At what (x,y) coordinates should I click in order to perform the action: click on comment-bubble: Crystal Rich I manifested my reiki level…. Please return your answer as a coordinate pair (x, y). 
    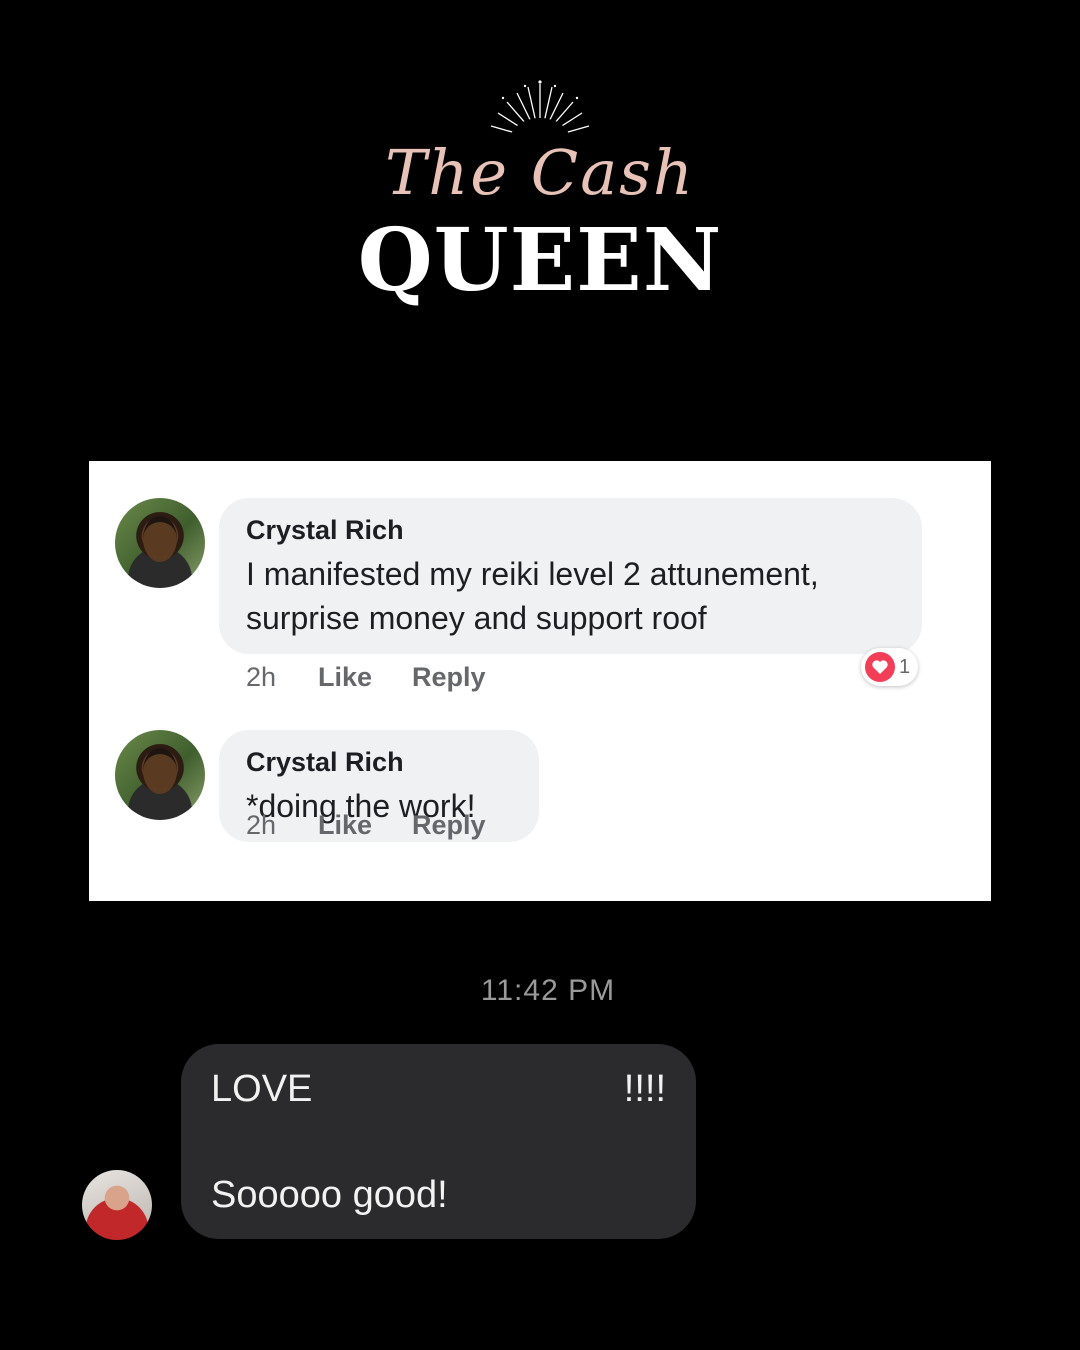
    Looking at the image, I should click on (570, 576).